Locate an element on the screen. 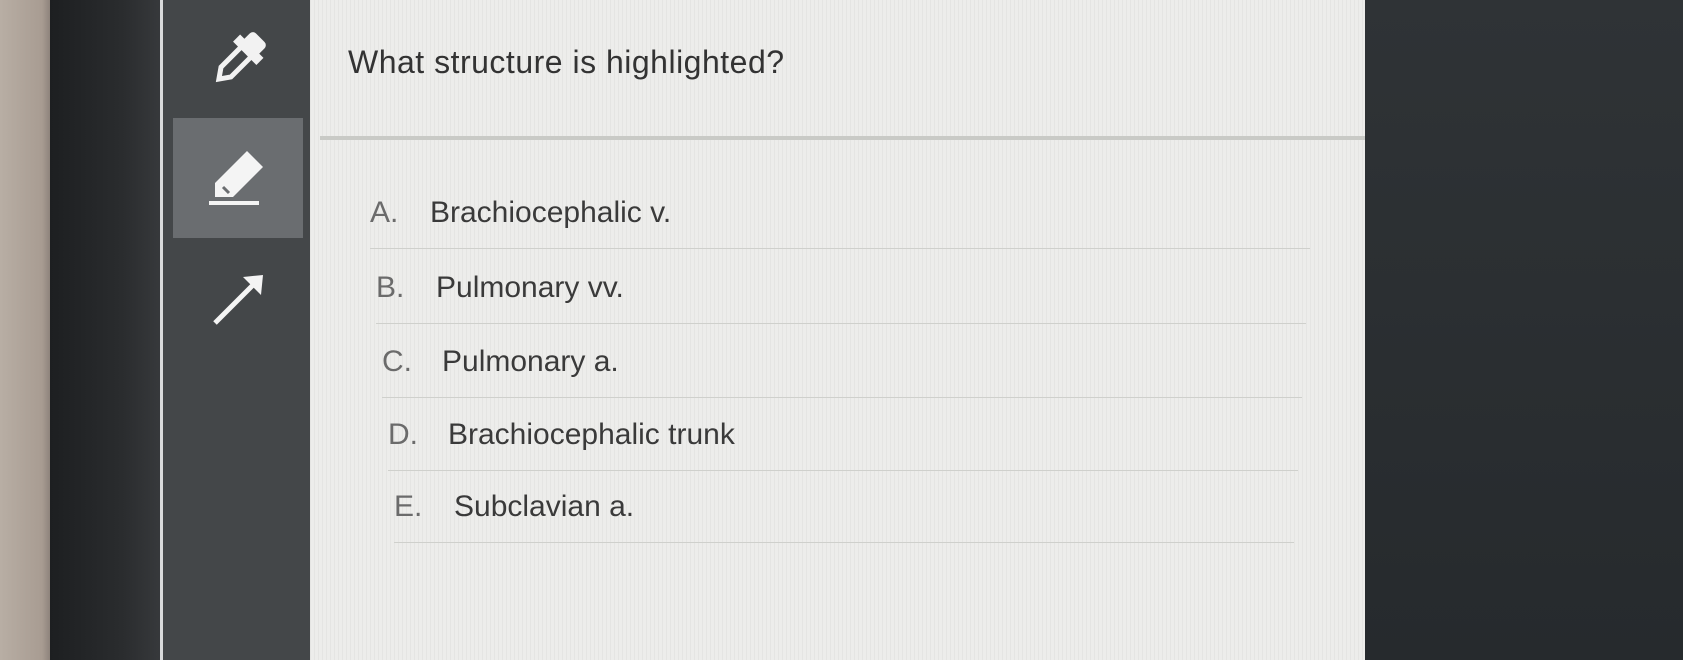  option-letter: B. is located at coordinates (390, 287).